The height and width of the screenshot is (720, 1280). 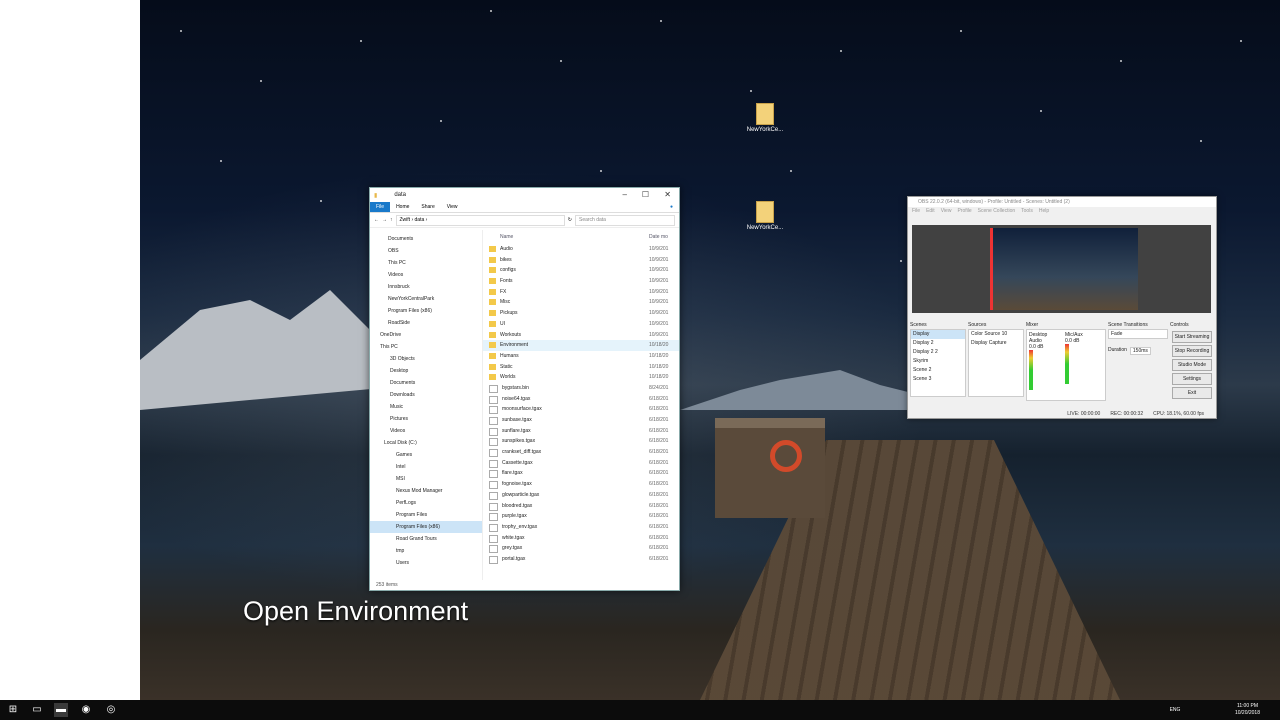 What do you see at coordinates (420, 220) in the screenshot?
I see `breadcrumb-data: data` at bounding box center [420, 220].